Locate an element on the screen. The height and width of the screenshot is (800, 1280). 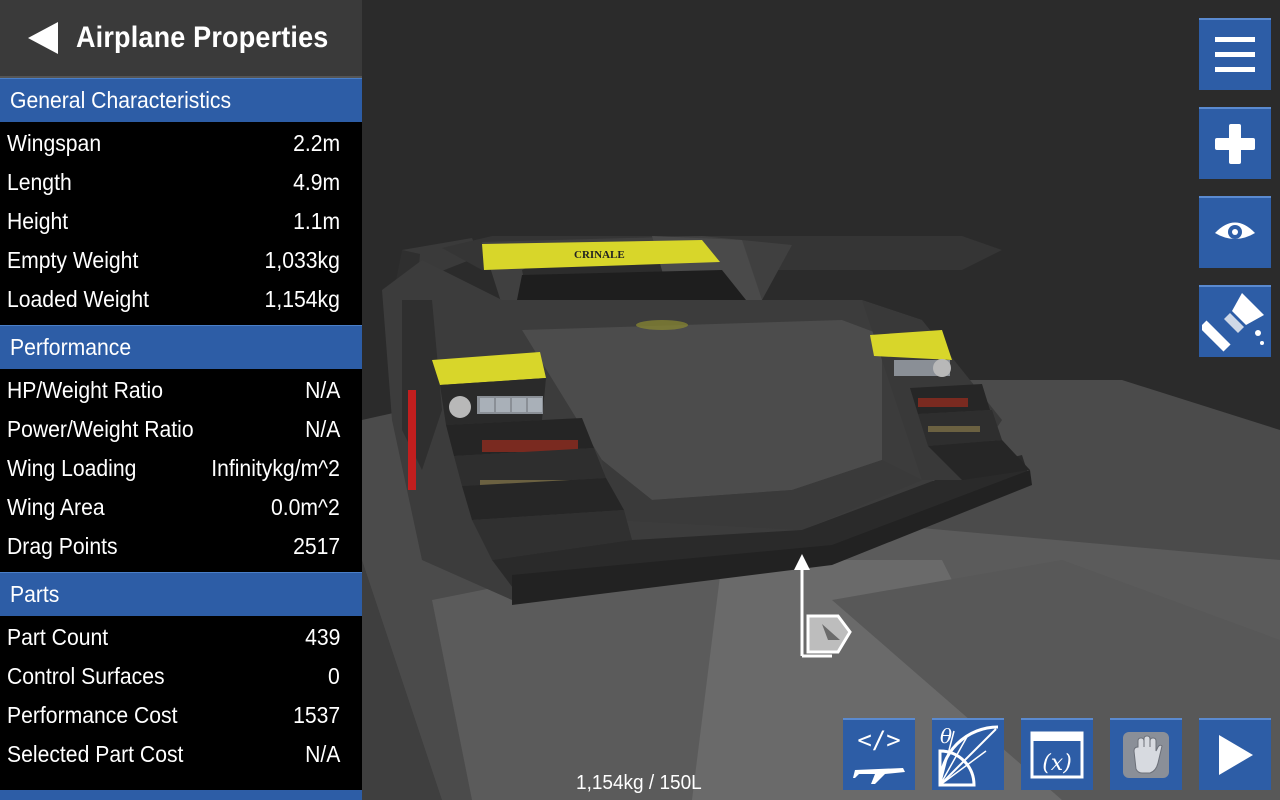
variables-button: (x) is located at coordinates (1057, 754).